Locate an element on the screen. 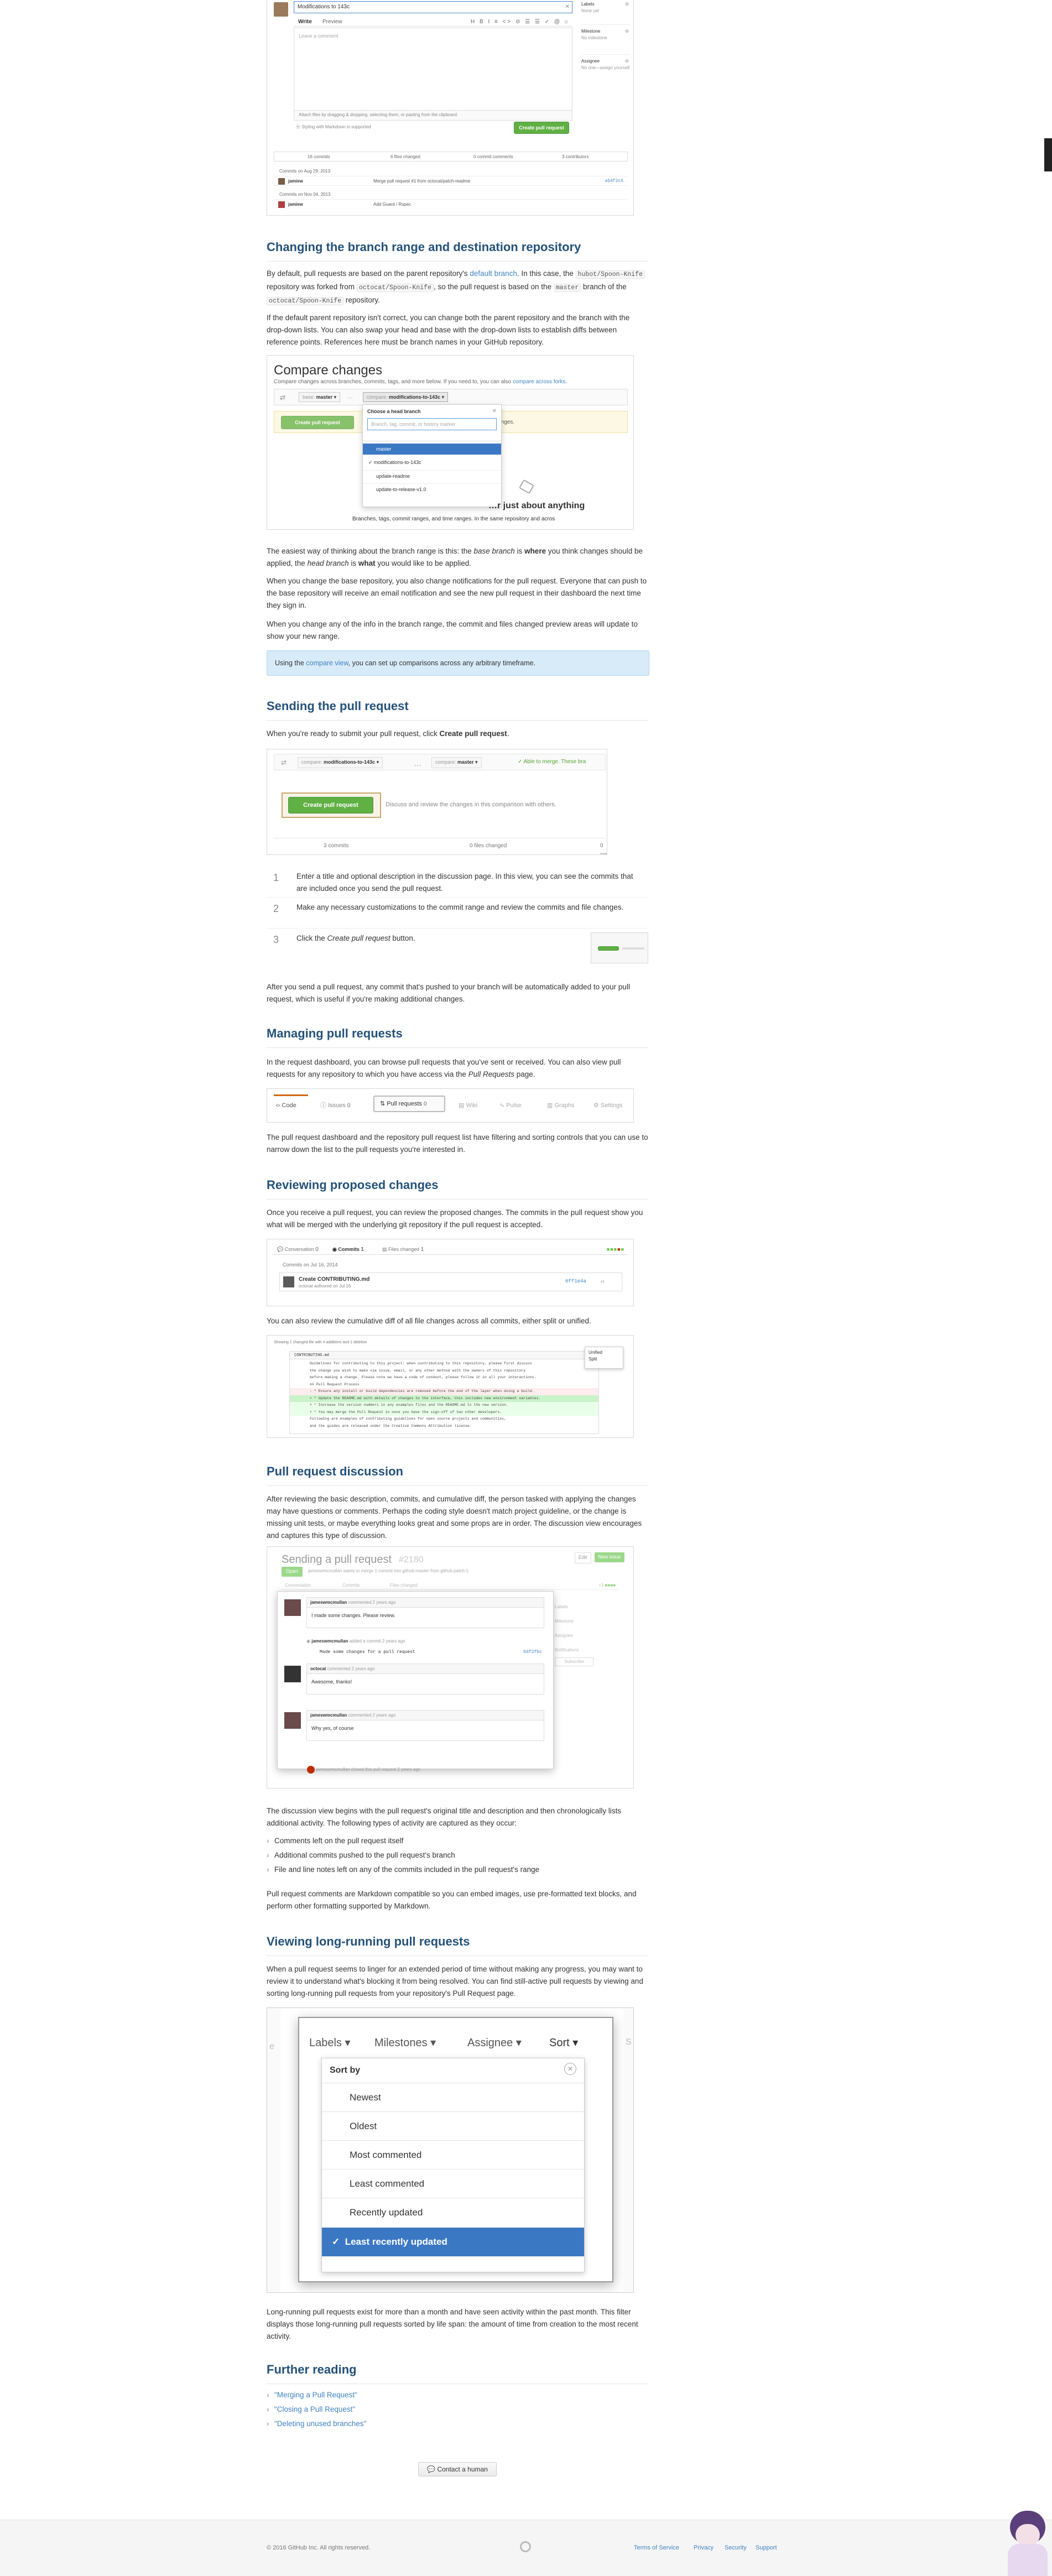 This screenshot has height=2576, width=1052. commit-row: jamiew Add Guard / Rspec is located at coordinates (451, 204).